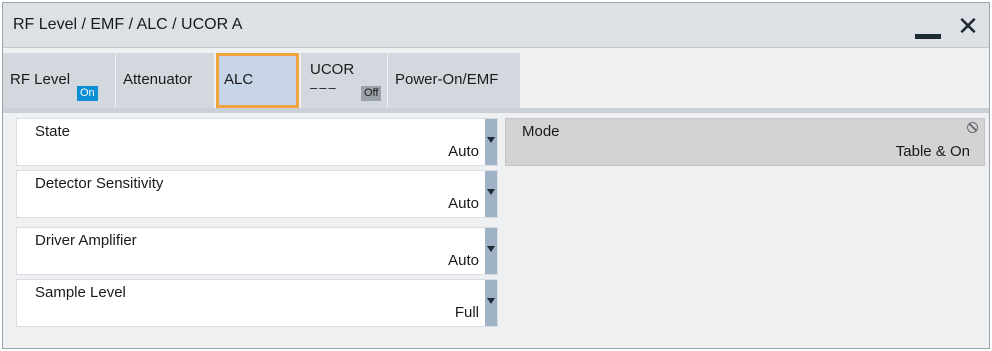 The image size is (992, 351). Describe the element at coordinates (745, 142) in the screenshot. I see `mode-readout: Mode Table & On` at that location.